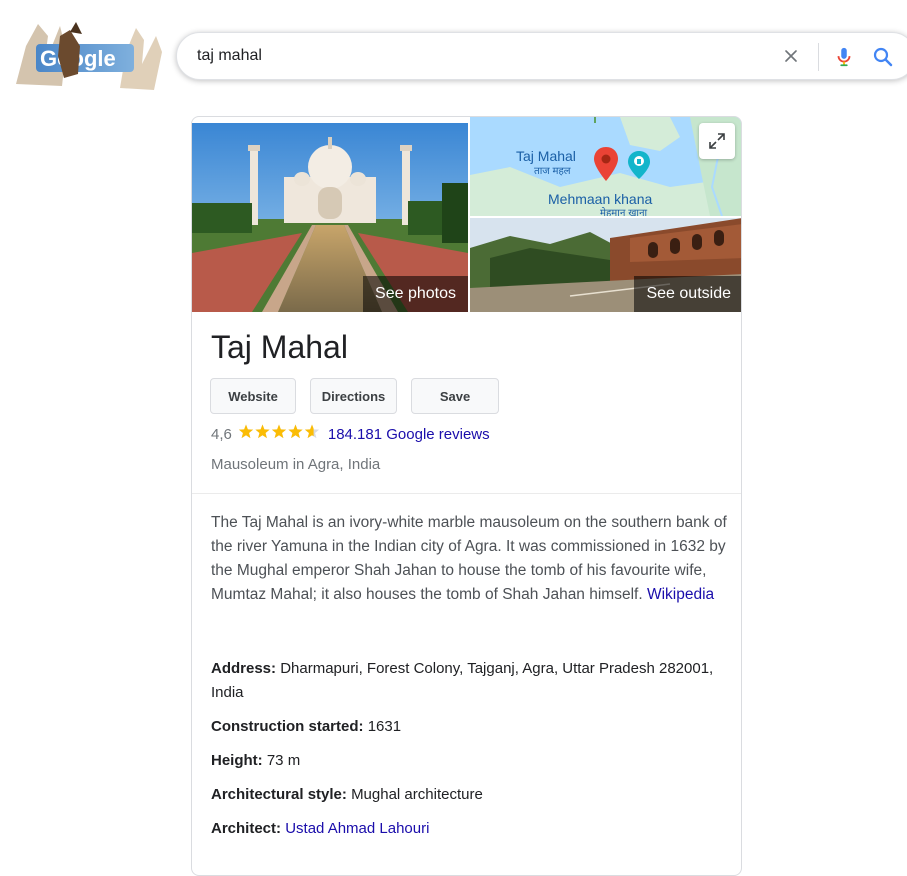 This screenshot has height=876, width=907. Describe the element at coordinates (237, 760) in the screenshot. I see `fact-key: Height:` at that location.